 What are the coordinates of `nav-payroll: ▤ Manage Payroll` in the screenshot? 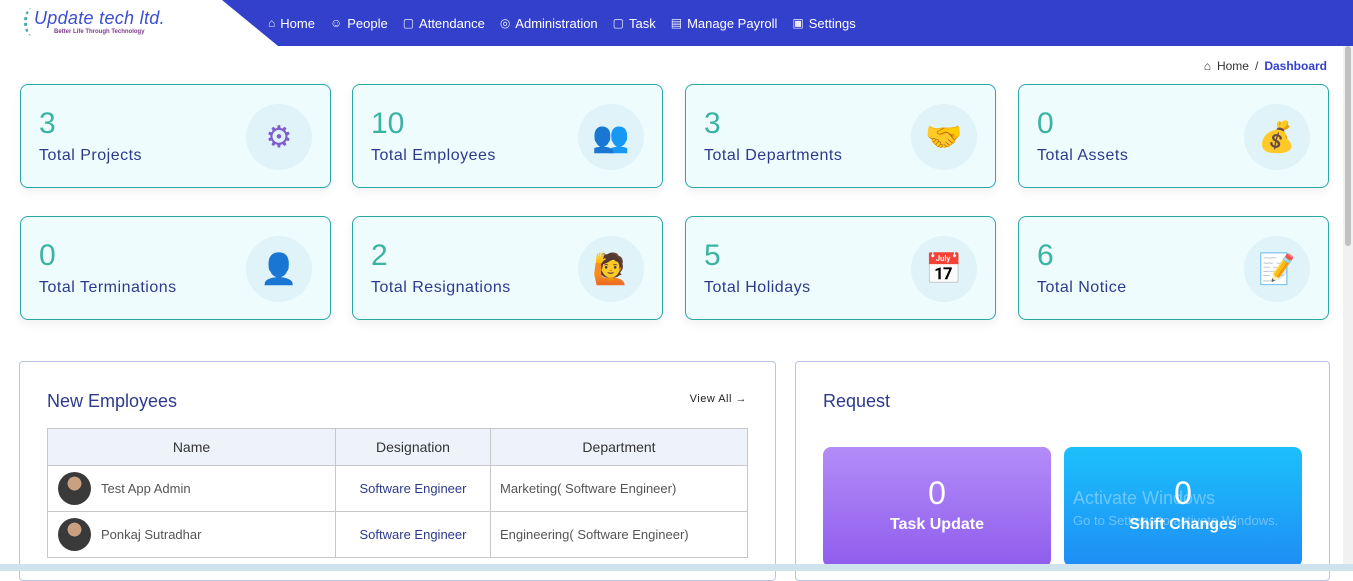 It's located at (724, 23).